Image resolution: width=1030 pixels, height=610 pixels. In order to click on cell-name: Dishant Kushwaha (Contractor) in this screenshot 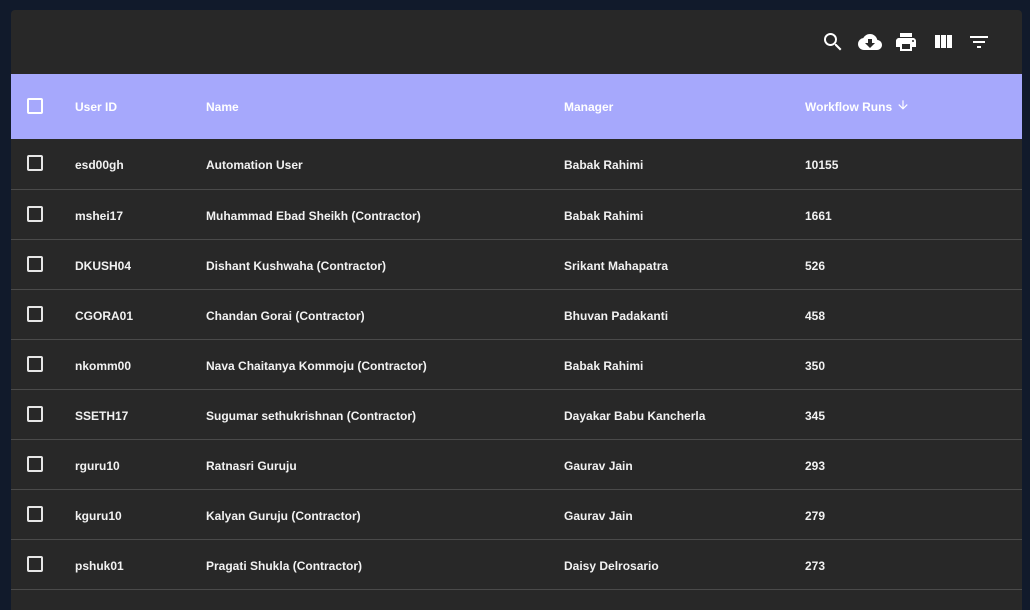, I will do `click(296, 266)`.